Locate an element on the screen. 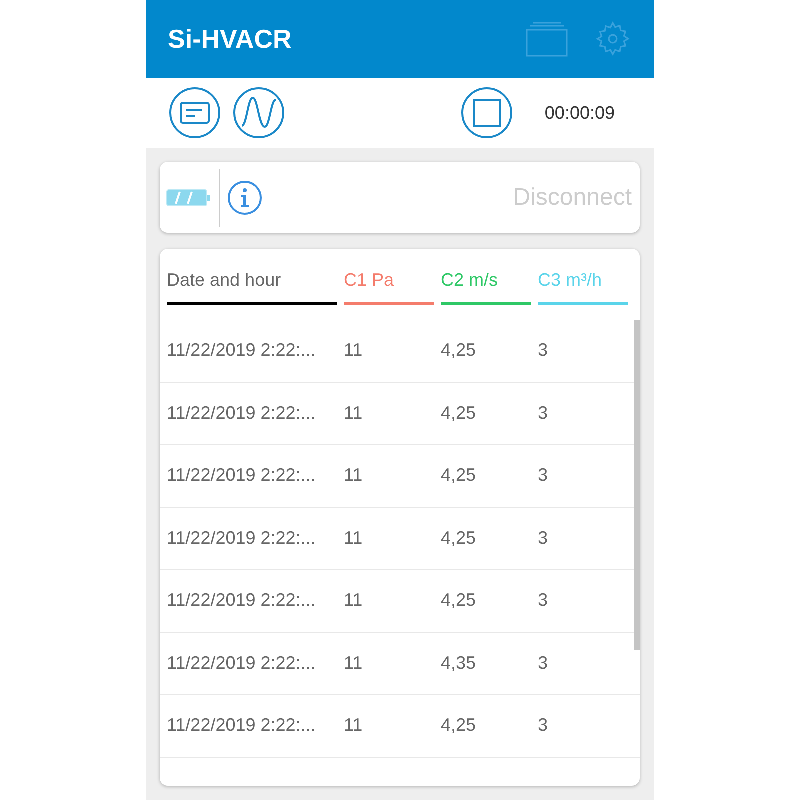 This screenshot has height=800, width=800. wave-icon is located at coordinates (259, 113).